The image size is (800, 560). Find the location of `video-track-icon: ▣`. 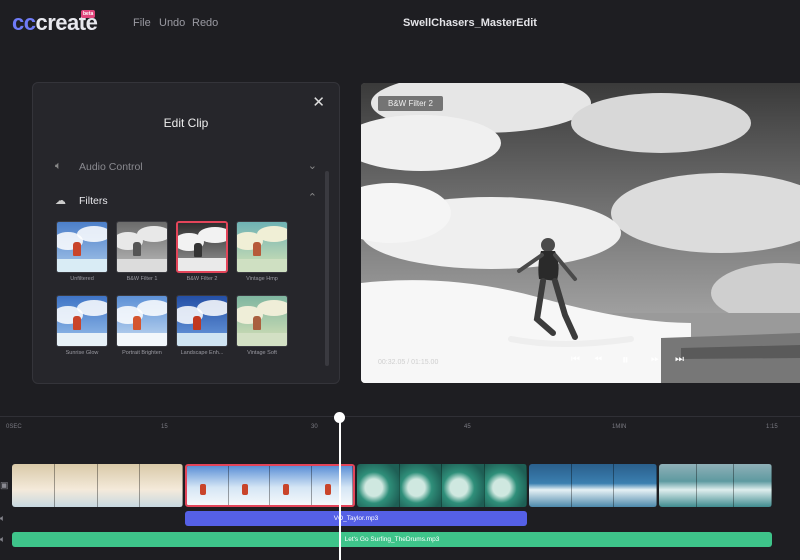

video-track-icon: ▣ is located at coordinates (4, 485).